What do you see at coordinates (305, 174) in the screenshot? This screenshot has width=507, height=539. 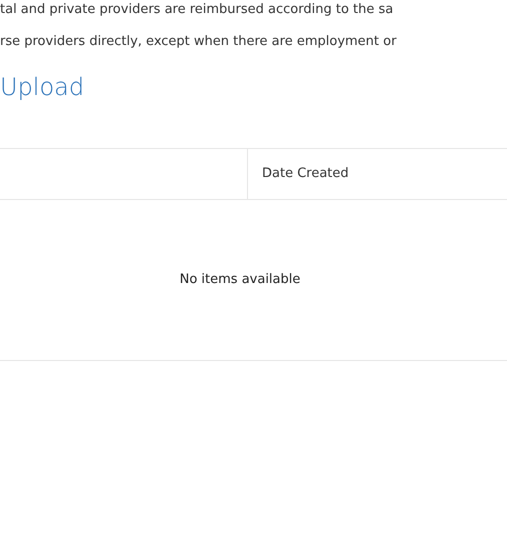 I see `column-header: Date Created` at bounding box center [305, 174].